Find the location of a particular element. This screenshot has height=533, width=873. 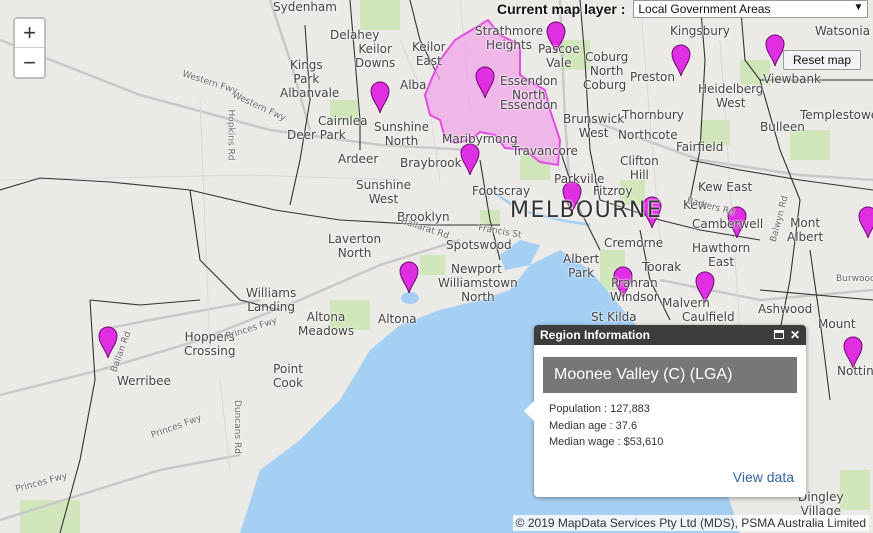

suburb-label: Ardeer is located at coordinates (358, 159).